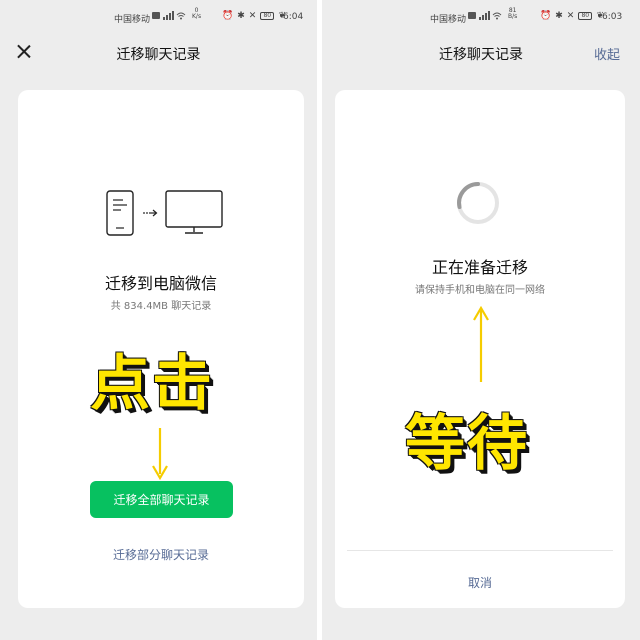  Describe the element at coordinates (480, 290) in the screenshot. I see `network-hint-text: 请保持手机和电脑在同一网络` at that location.